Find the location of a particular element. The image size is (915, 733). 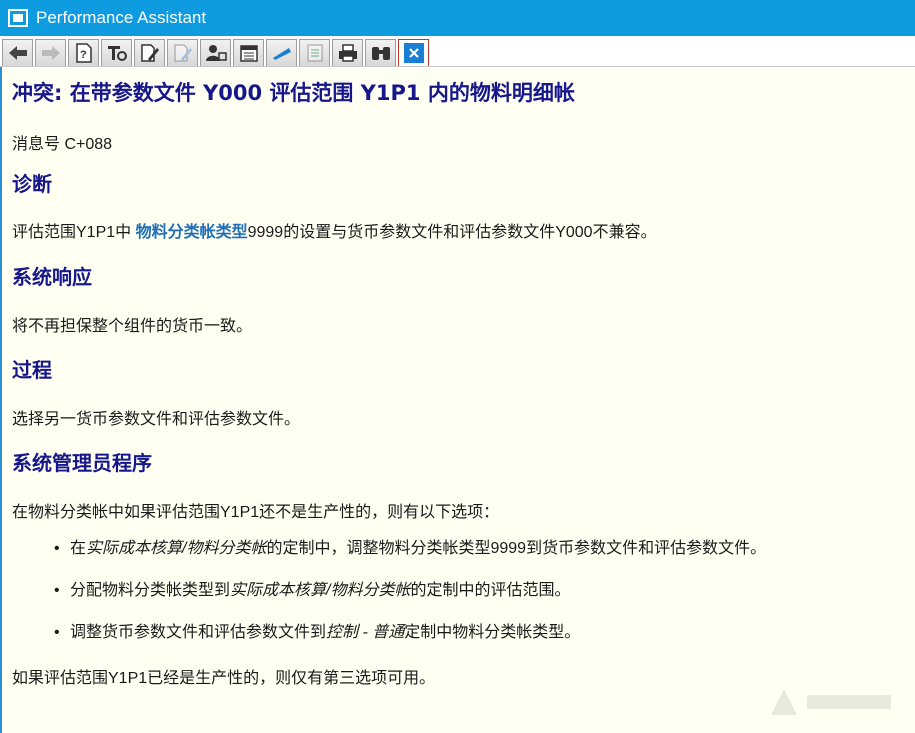

system-response-heading: 系统响应 is located at coordinates (52, 277).